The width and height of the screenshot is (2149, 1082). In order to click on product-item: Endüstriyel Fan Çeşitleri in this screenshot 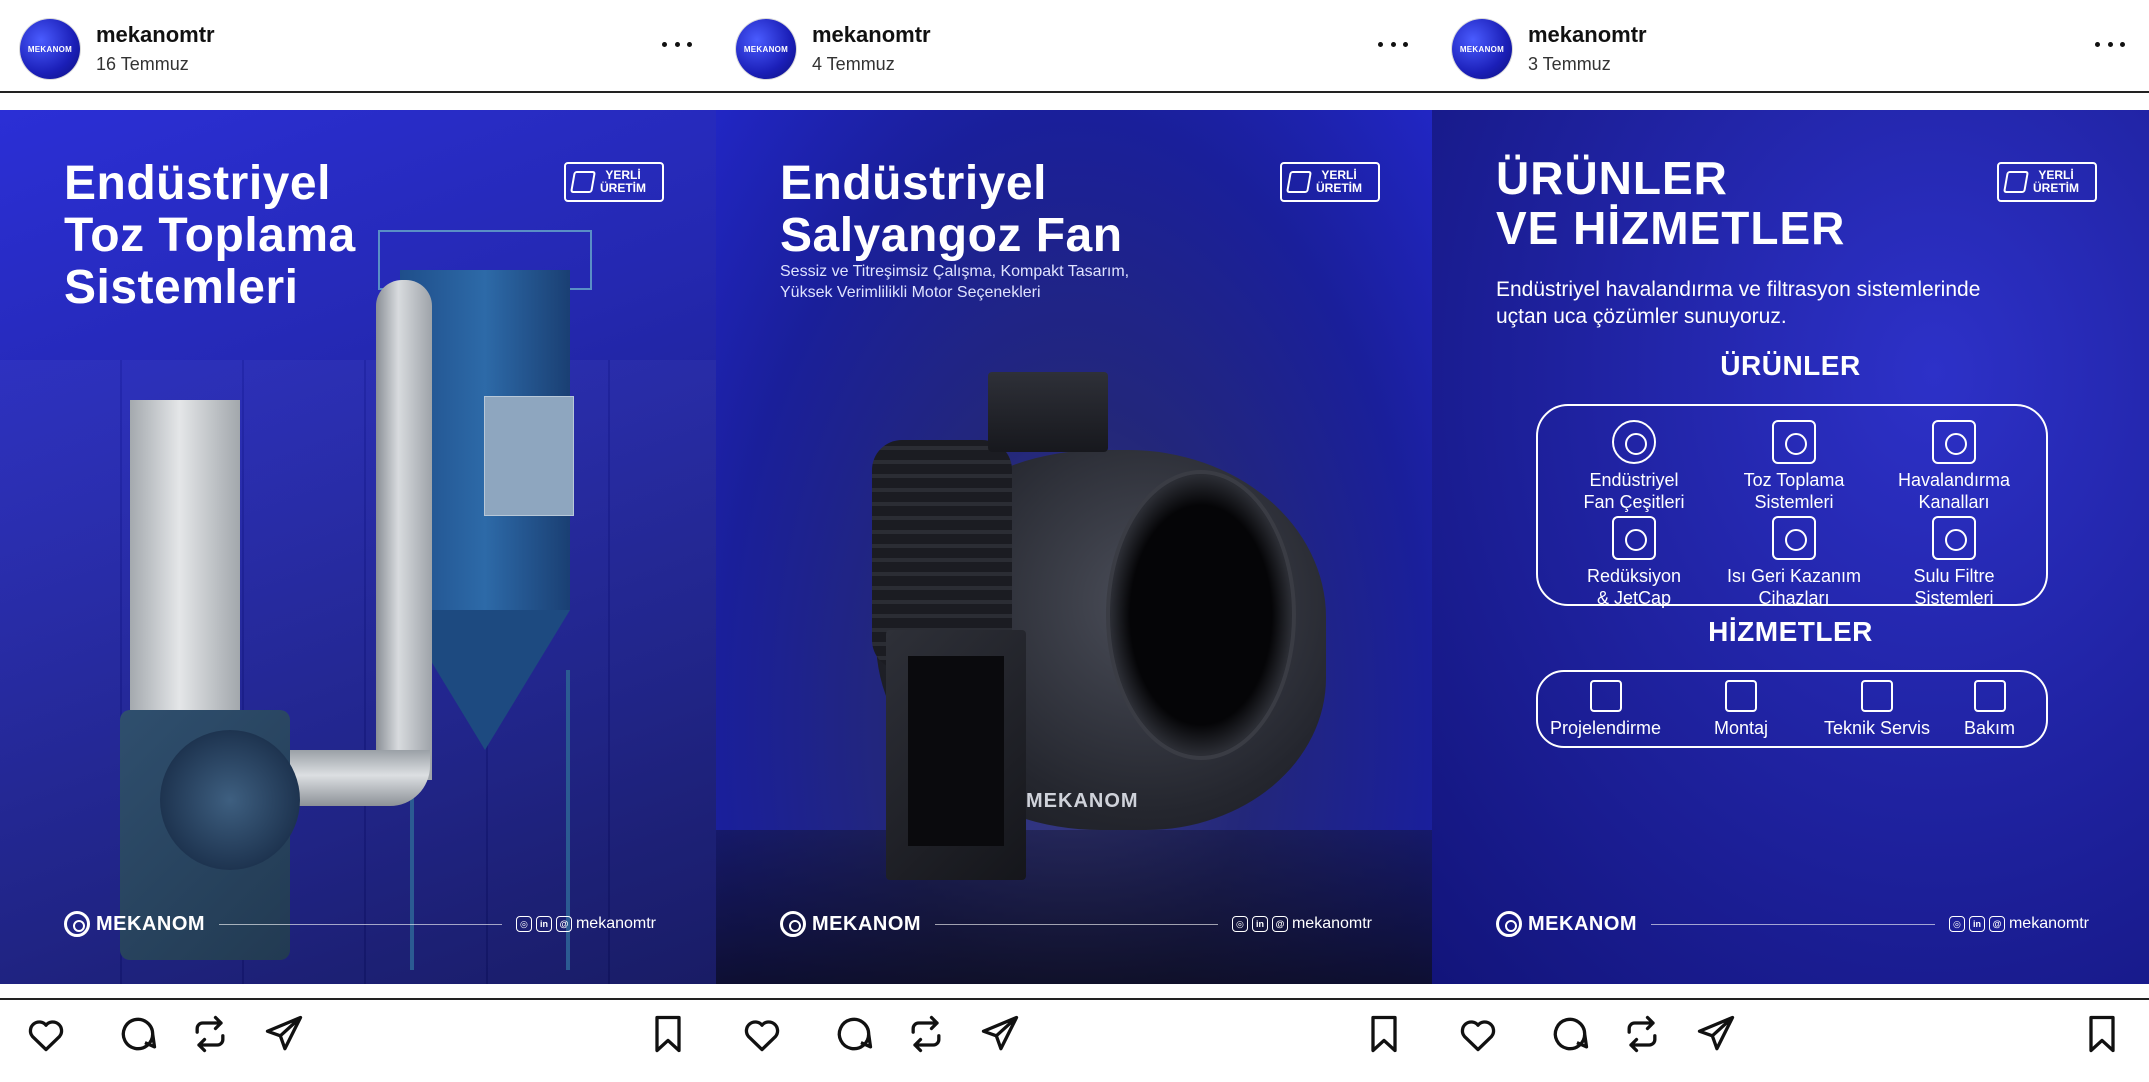, I will do `click(1634, 466)`.